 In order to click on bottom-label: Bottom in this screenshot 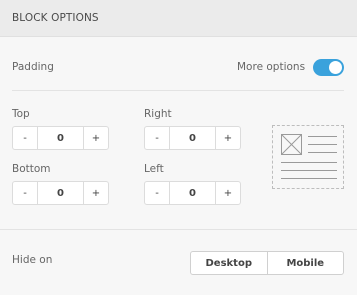, I will do `click(31, 169)`.